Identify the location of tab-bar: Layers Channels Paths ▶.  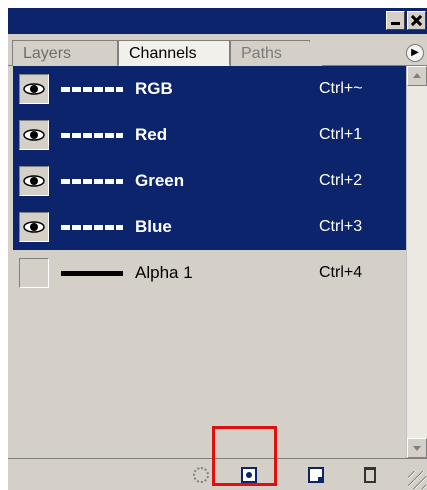
(217, 50).